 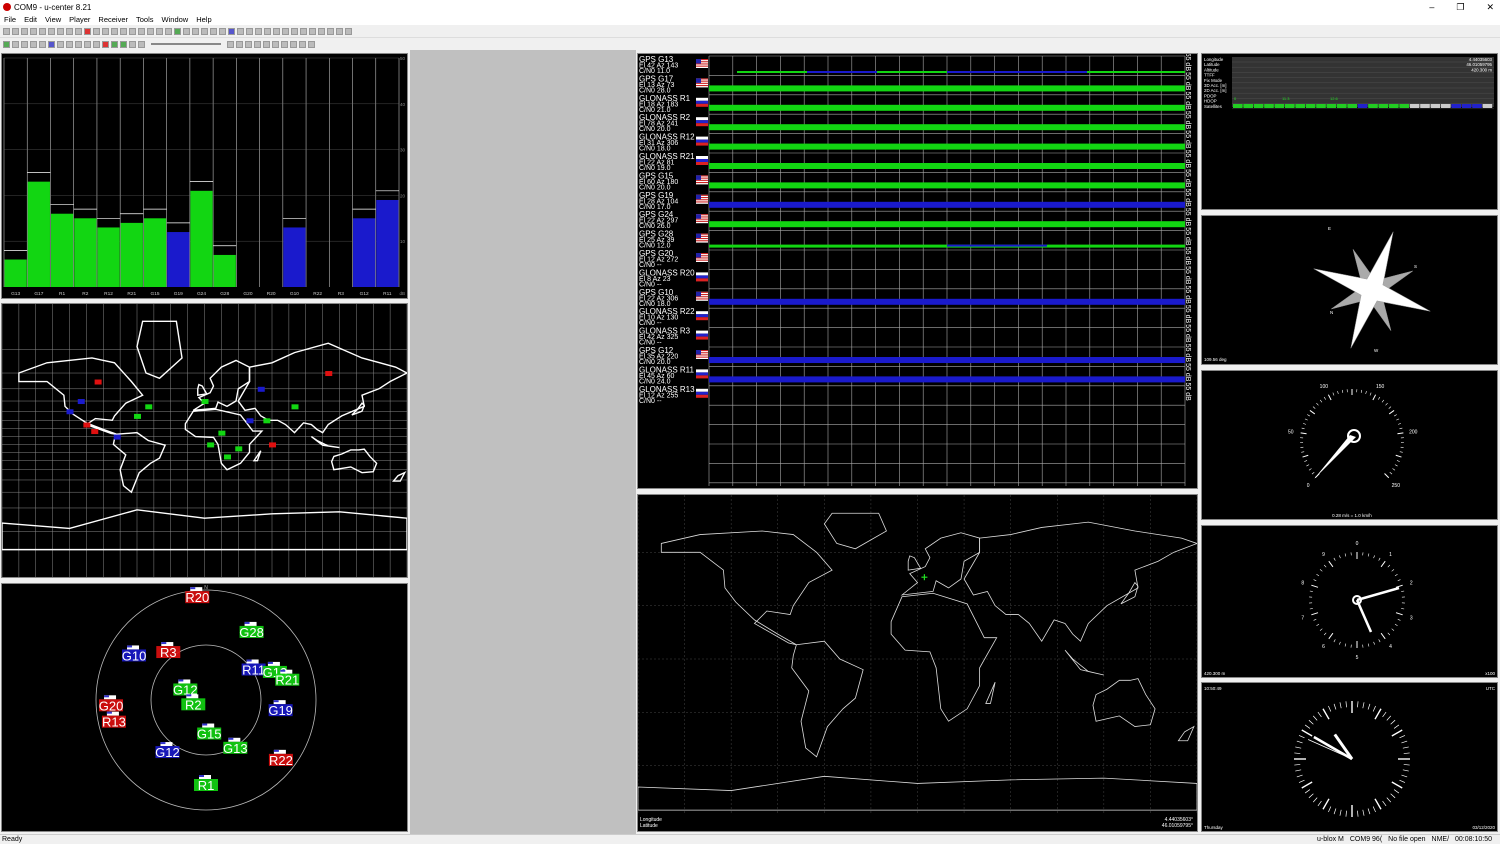 What do you see at coordinates (1349, 601) in the screenshot?
I see `altimeter-window: 0 1 2 3 4 5 6 7 8 9 420.300 m x100` at bounding box center [1349, 601].